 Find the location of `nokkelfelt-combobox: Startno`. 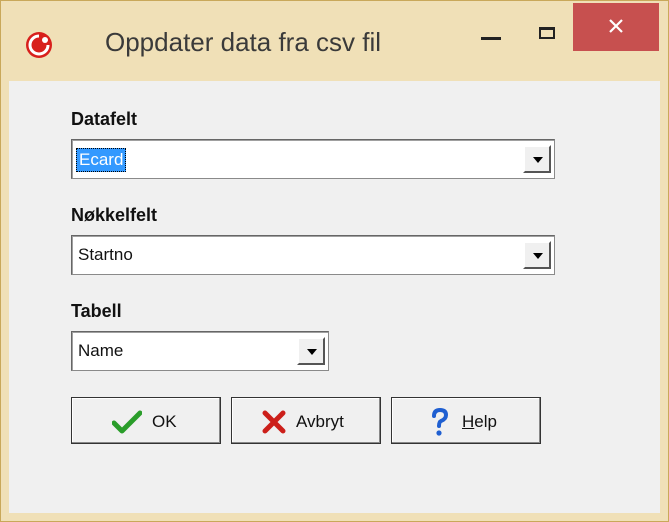

nokkelfelt-combobox: Startno is located at coordinates (313, 255).